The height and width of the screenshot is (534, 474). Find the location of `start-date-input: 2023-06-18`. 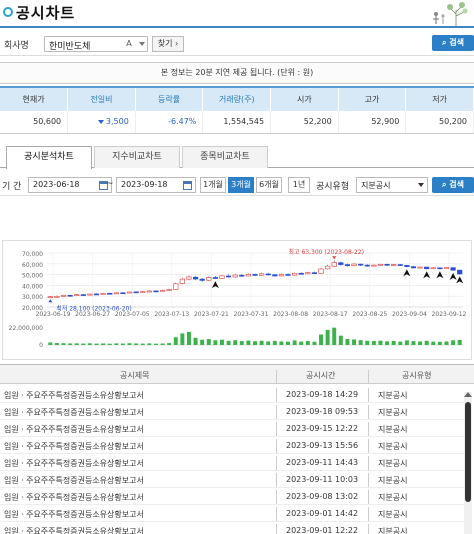

start-date-input: 2023-06-18 is located at coordinates (70, 185).